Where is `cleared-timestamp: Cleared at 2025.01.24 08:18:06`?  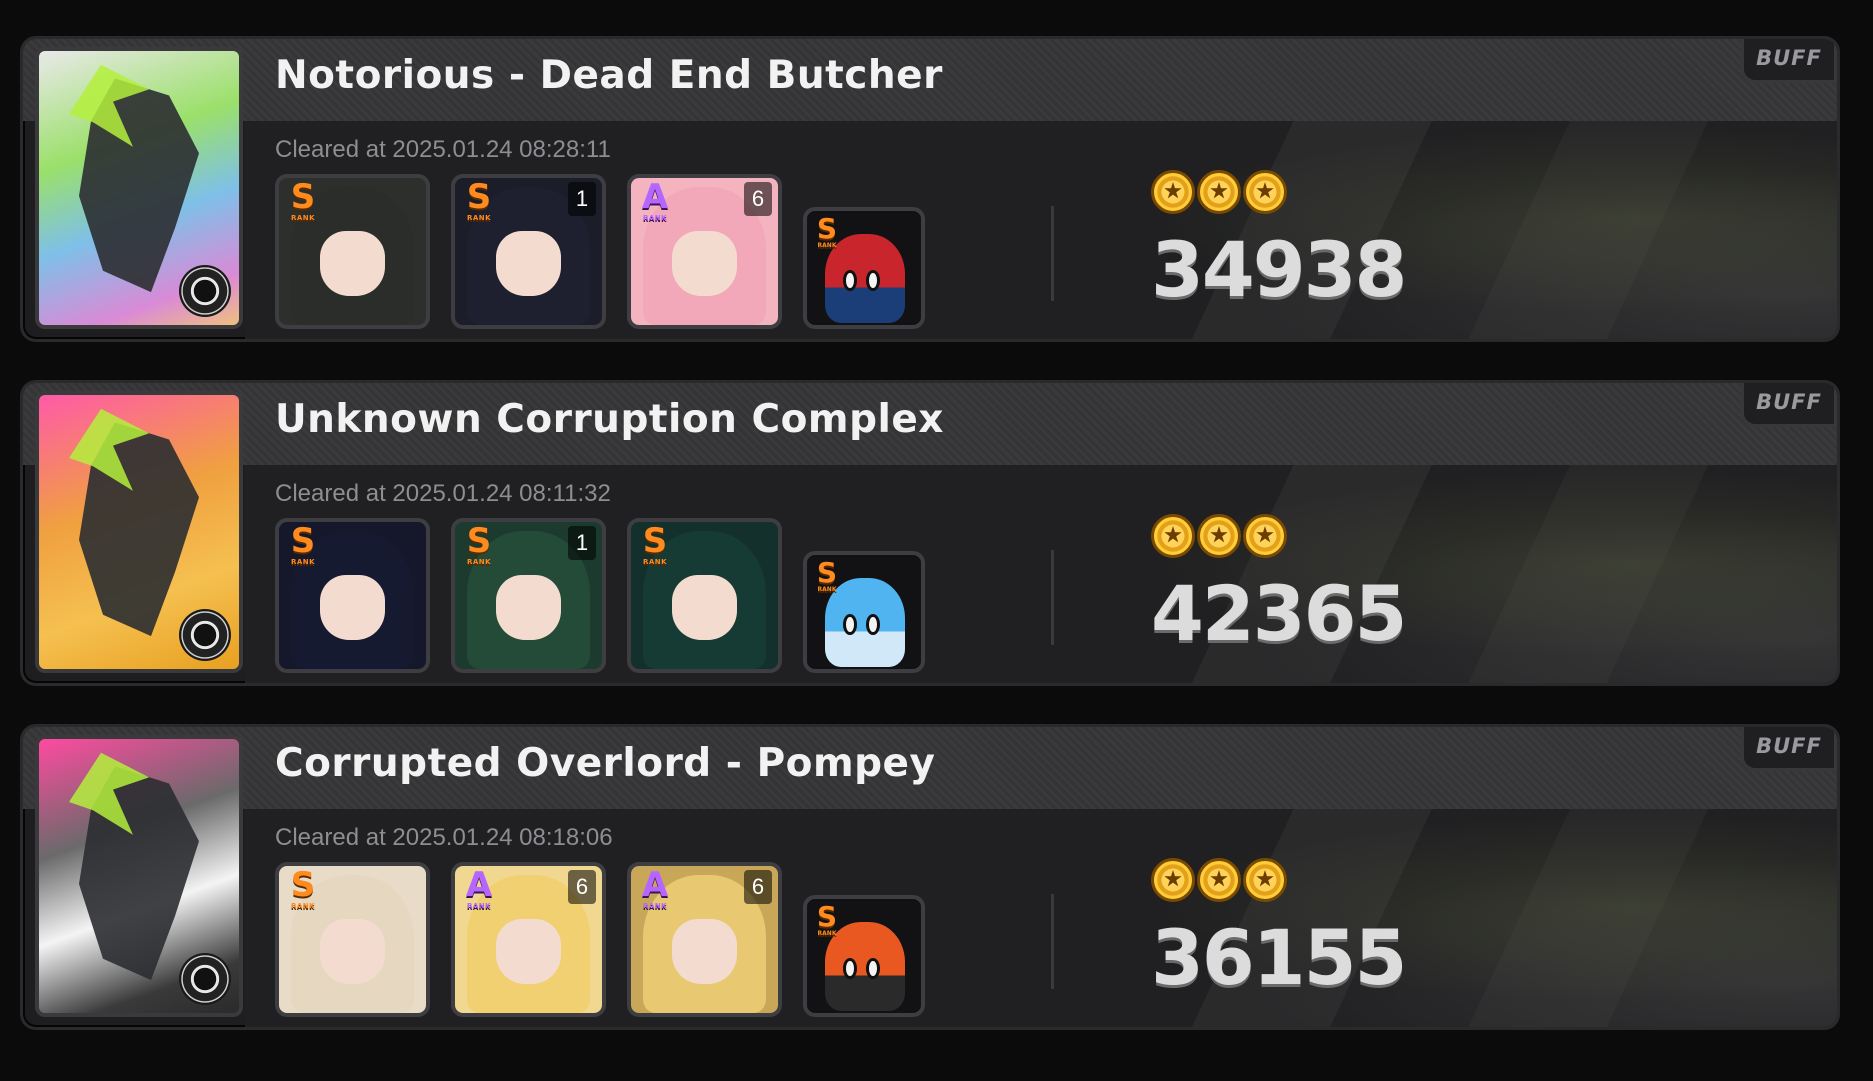 cleared-timestamp: Cleared at 2025.01.24 08:18:06 is located at coordinates (444, 837).